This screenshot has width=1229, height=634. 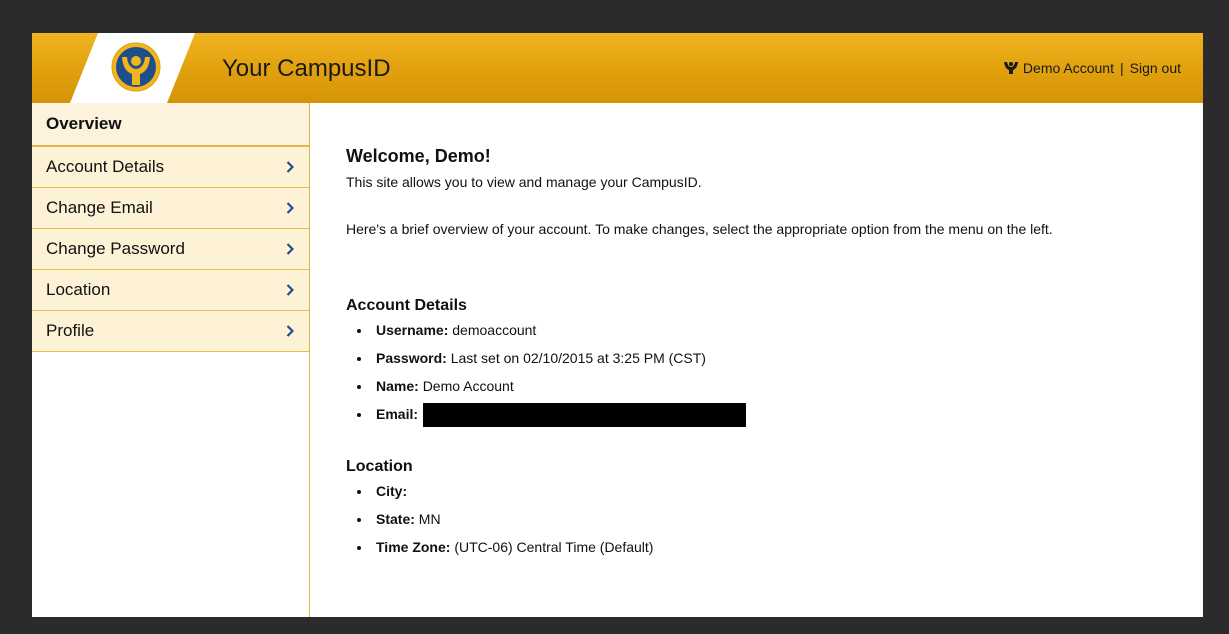 I want to click on list-item: Email:, so click(x=559, y=414).